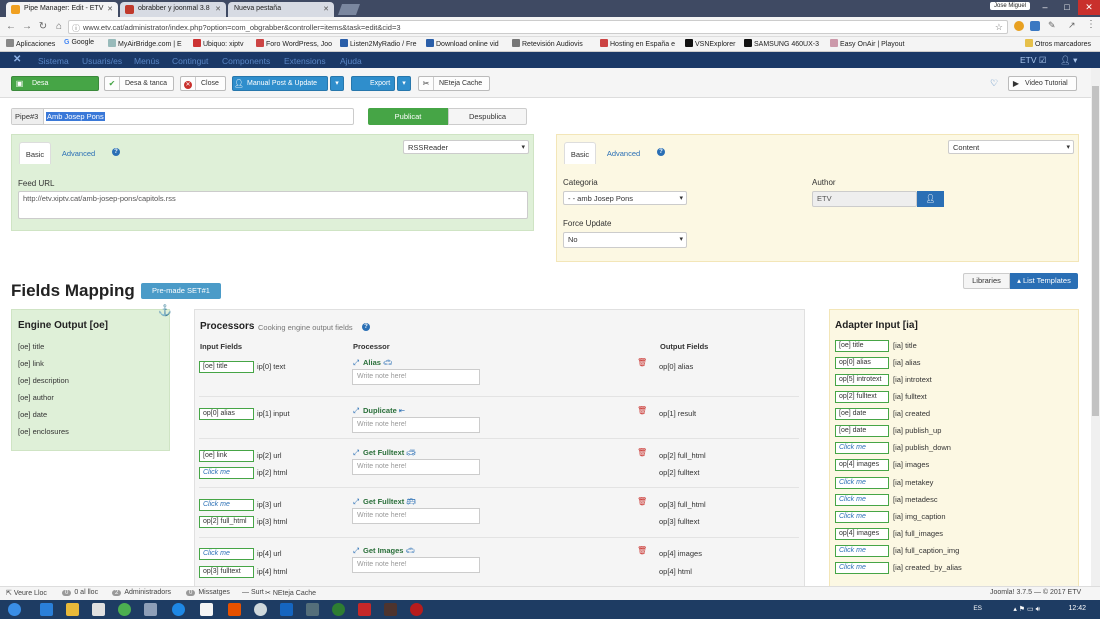 The image size is (1100, 619). I want to click on bookmark-myairbridge: MyAirBridge.com | E, so click(145, 43).